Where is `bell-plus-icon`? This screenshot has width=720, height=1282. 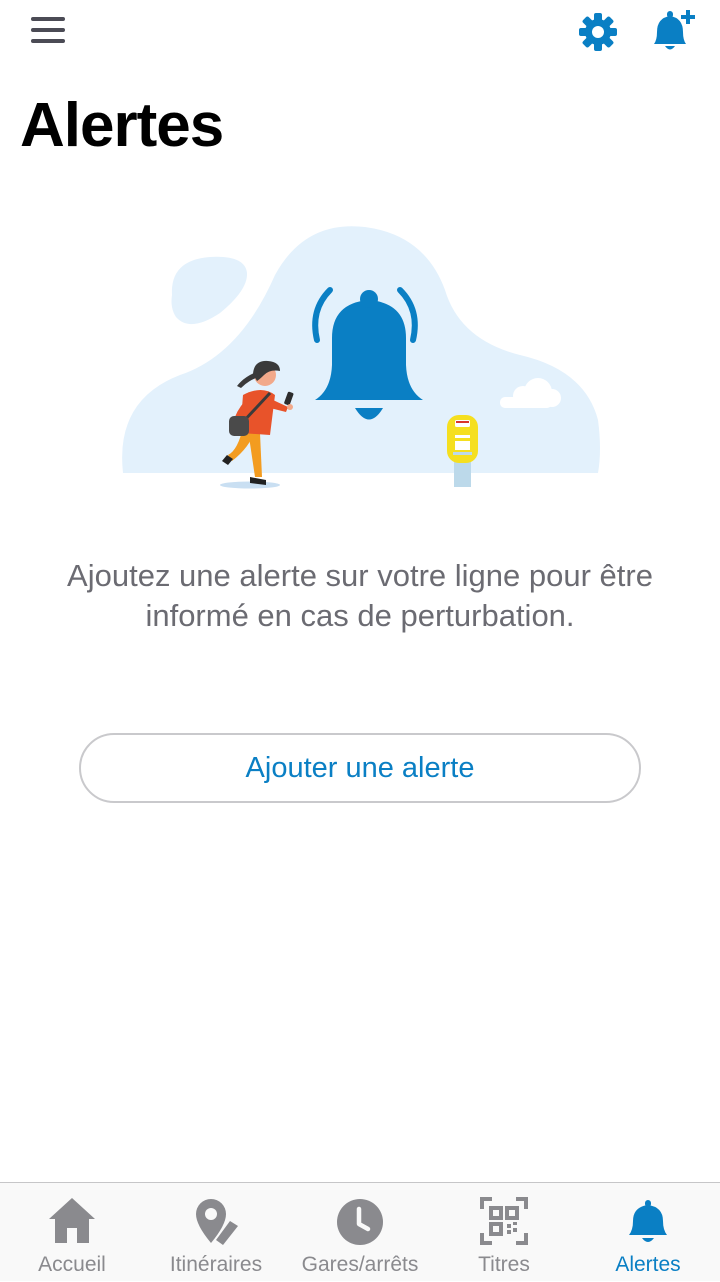 bell-plus-icon is located at coordinates (674, 30).